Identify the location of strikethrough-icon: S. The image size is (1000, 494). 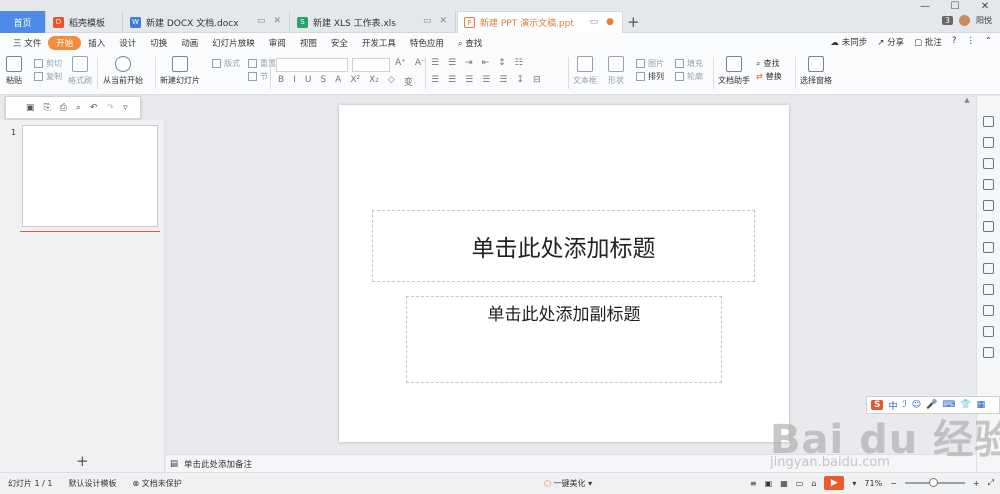
(323, 81).